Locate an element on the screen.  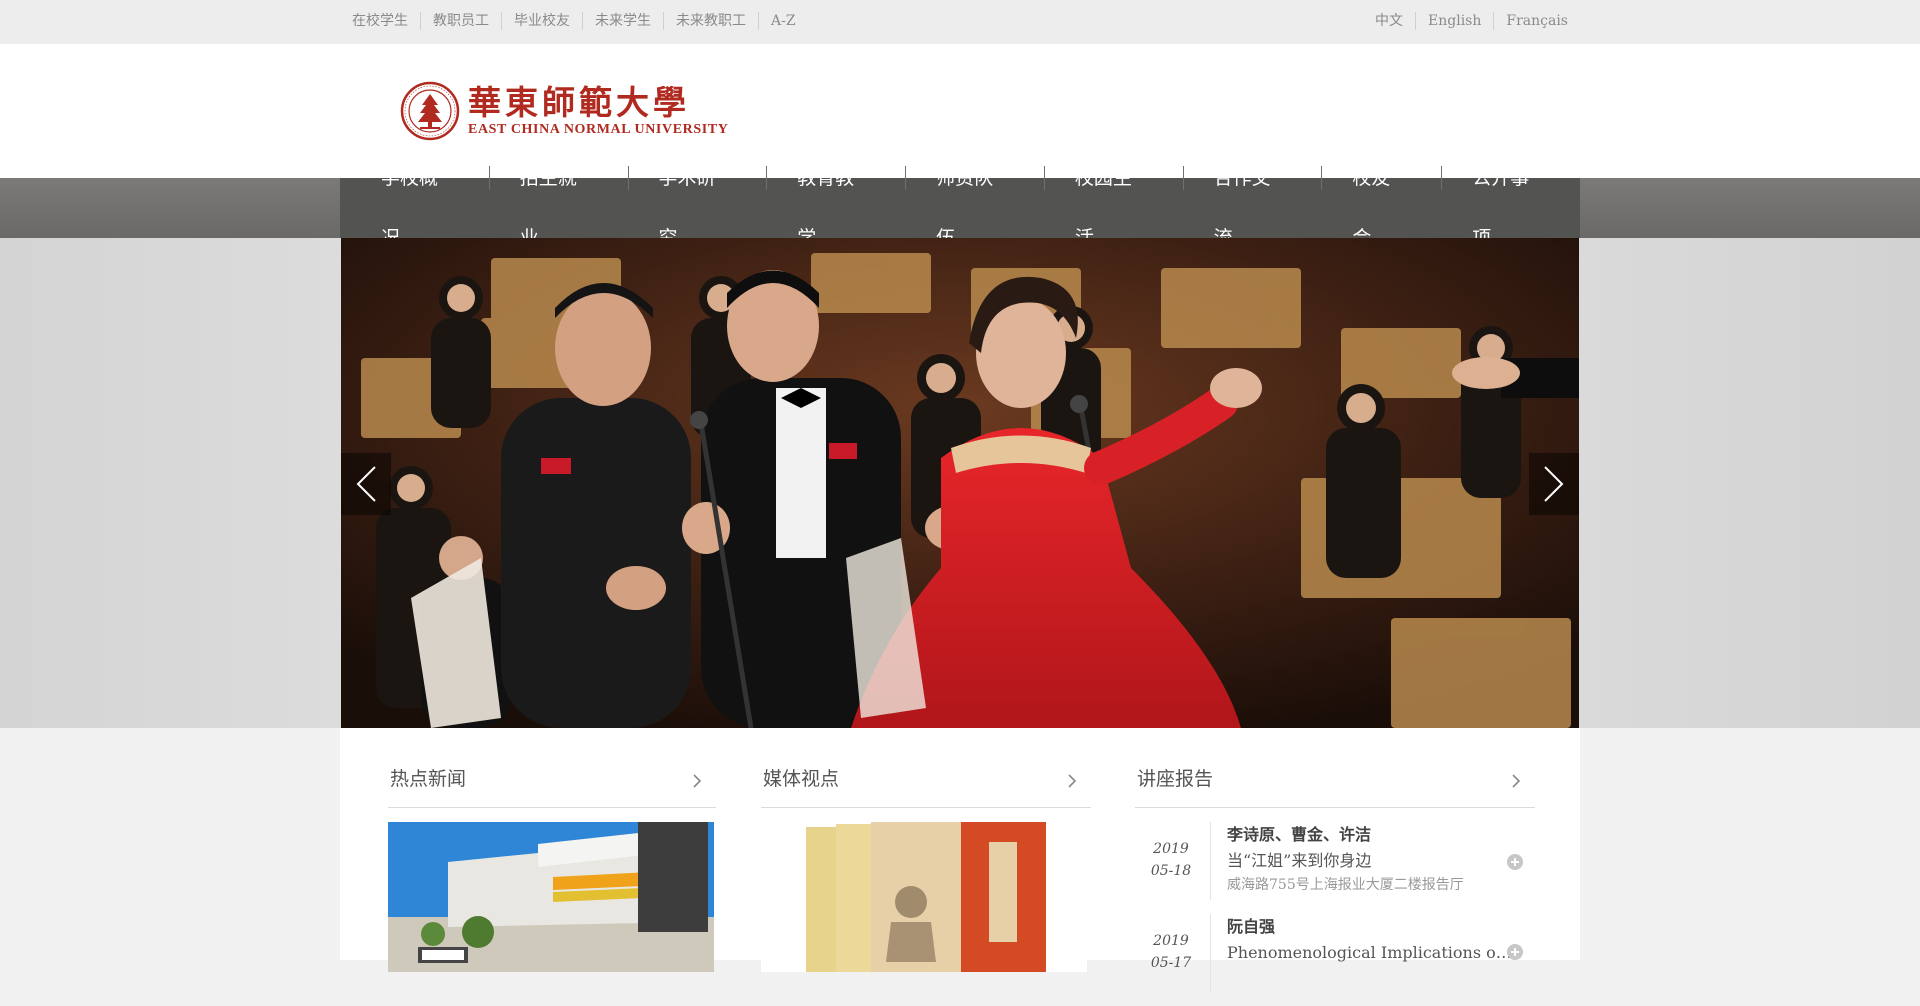
lecture-title: 当“江姐”来到你身边 is located at coordinates (1371, 860).